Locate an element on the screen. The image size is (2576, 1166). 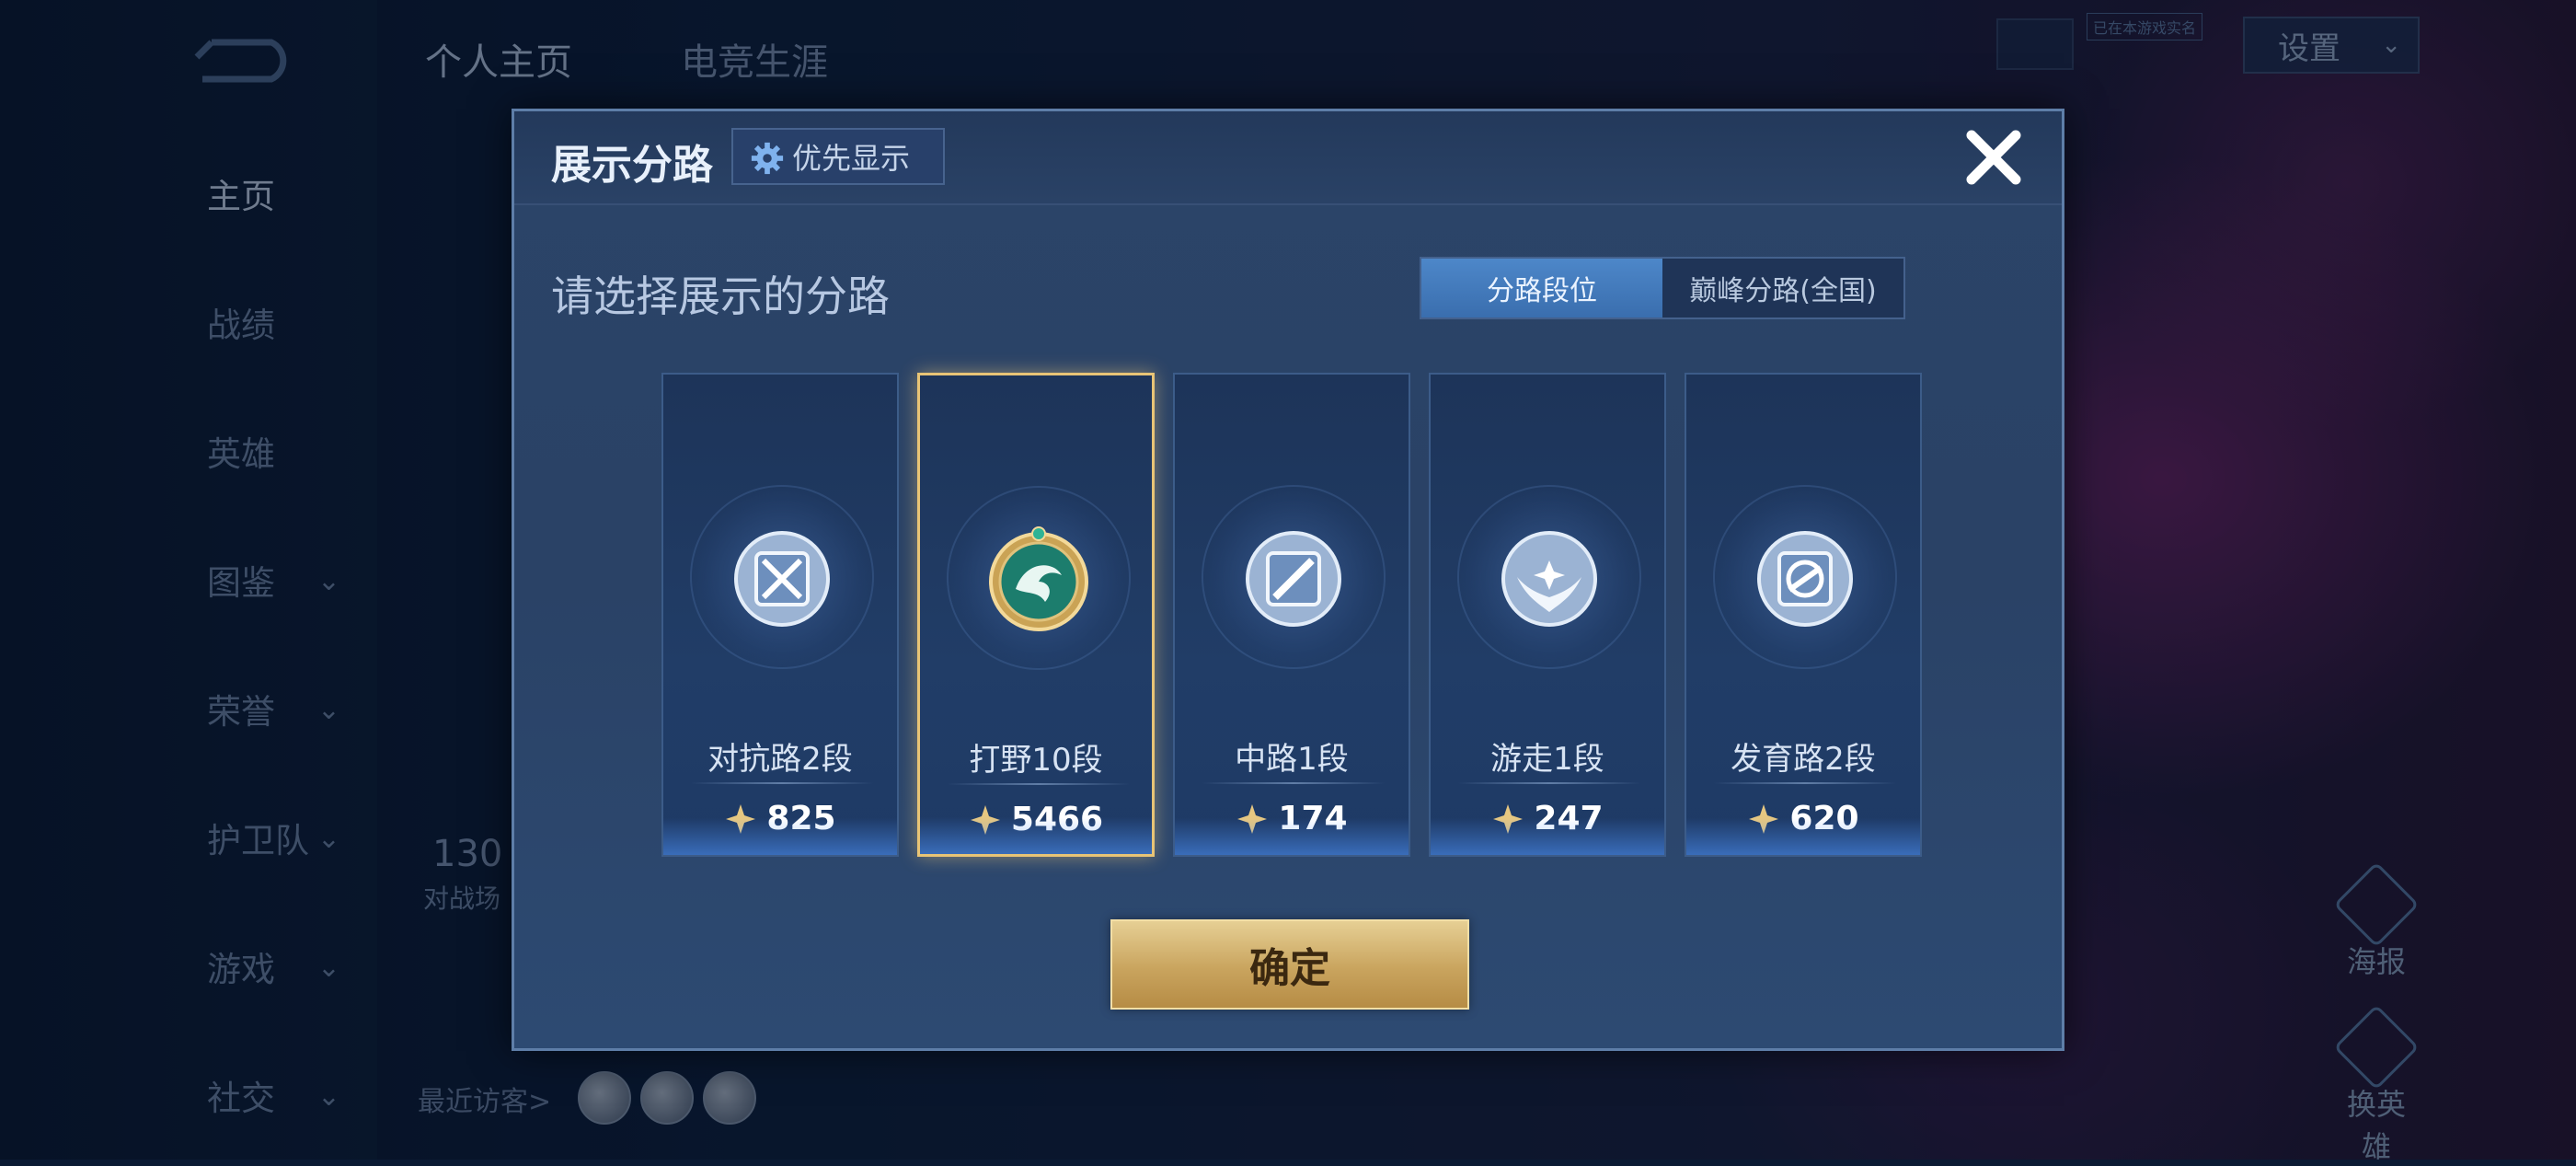
priority-label: 优先显示 is located at coordinates (851, 158).